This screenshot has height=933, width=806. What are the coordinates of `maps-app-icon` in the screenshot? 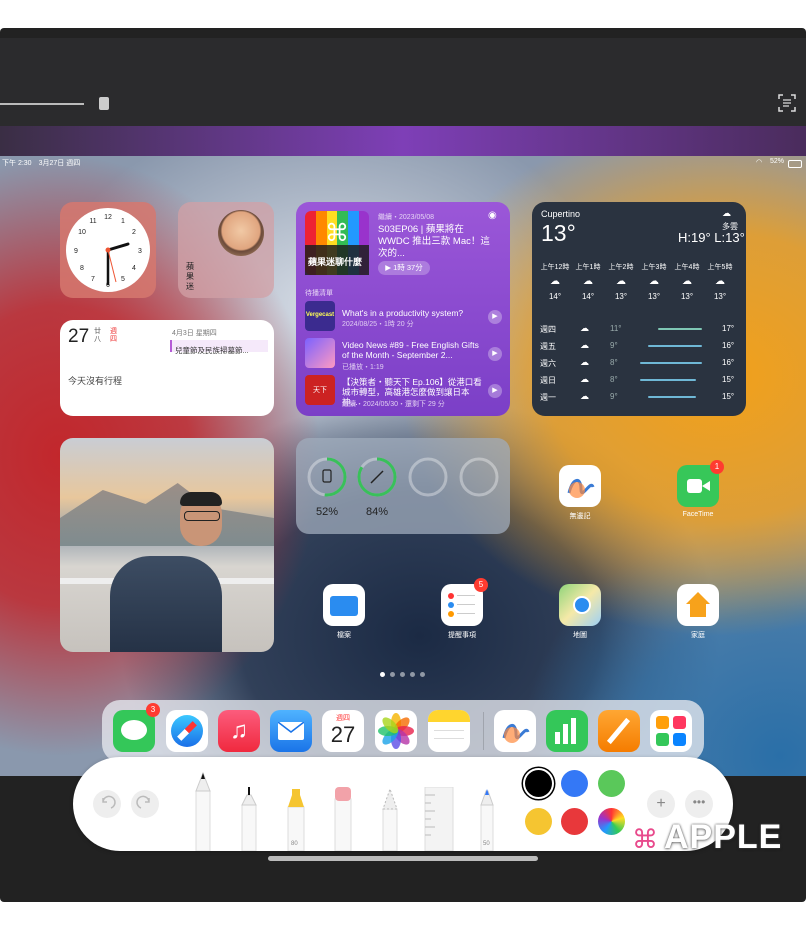 It's located at (580, 605).